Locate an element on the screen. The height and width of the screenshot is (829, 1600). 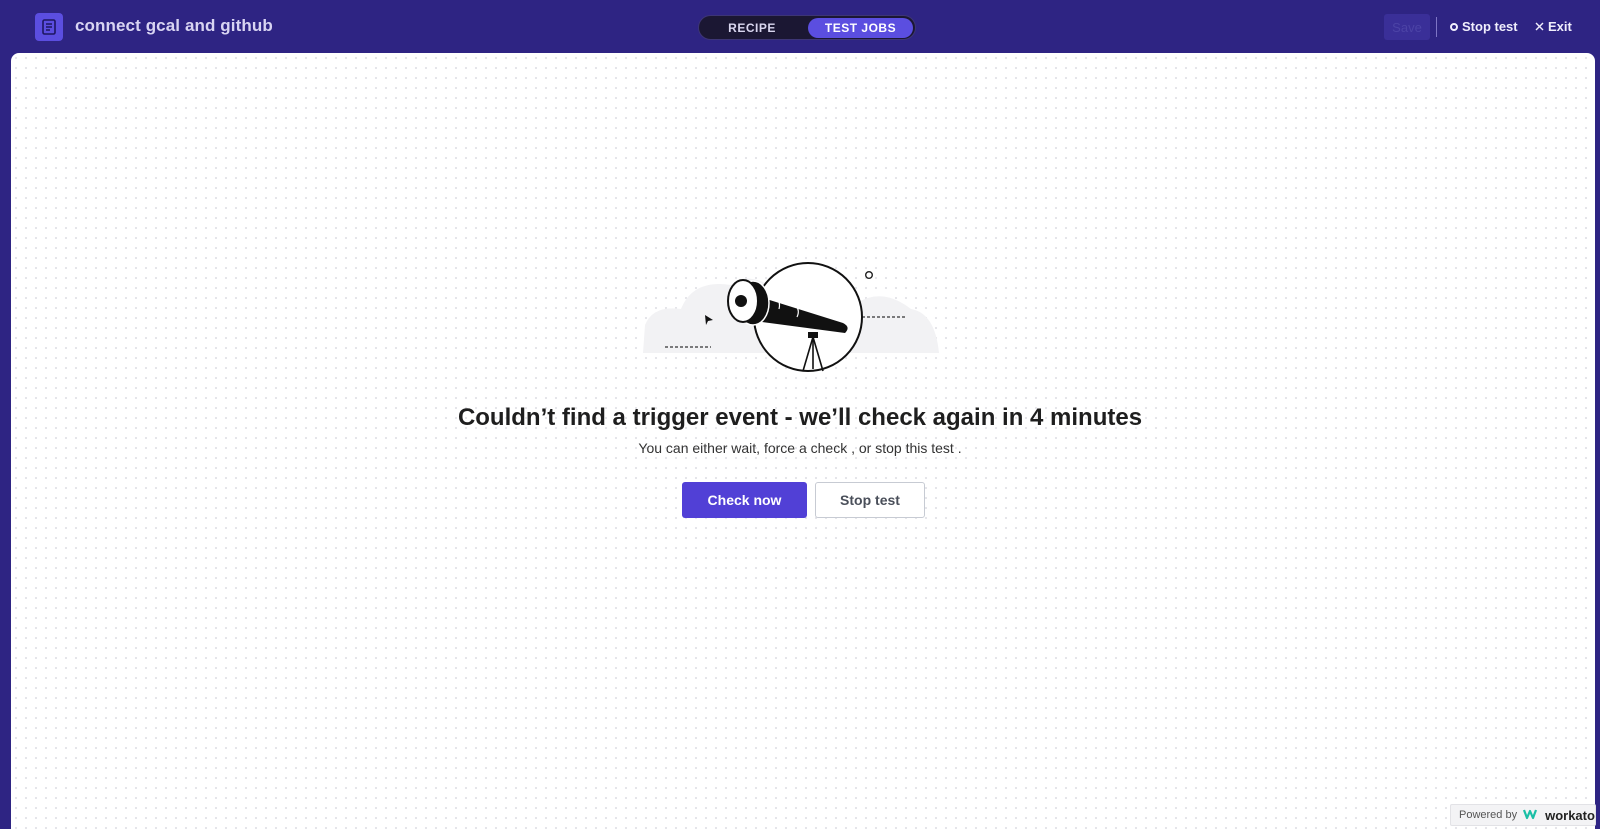
tab-recipe: RECIPE is located at coordinates (752, 28).